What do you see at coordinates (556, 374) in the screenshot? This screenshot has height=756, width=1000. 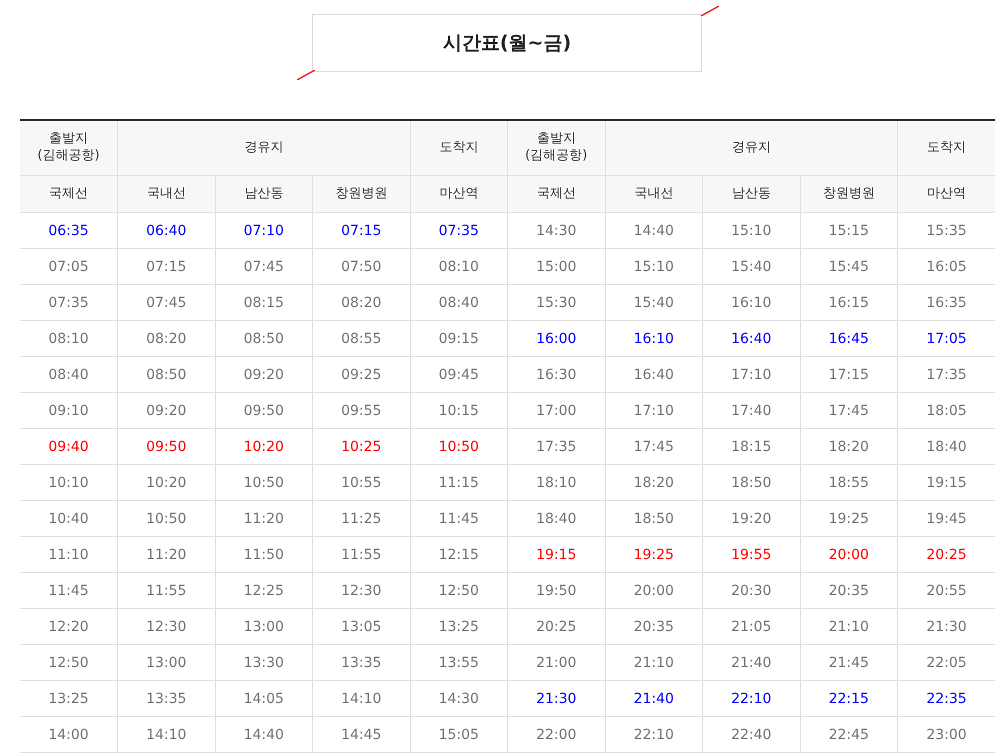 I see `time-cell: 16:30` at bounding box center [556, 374].